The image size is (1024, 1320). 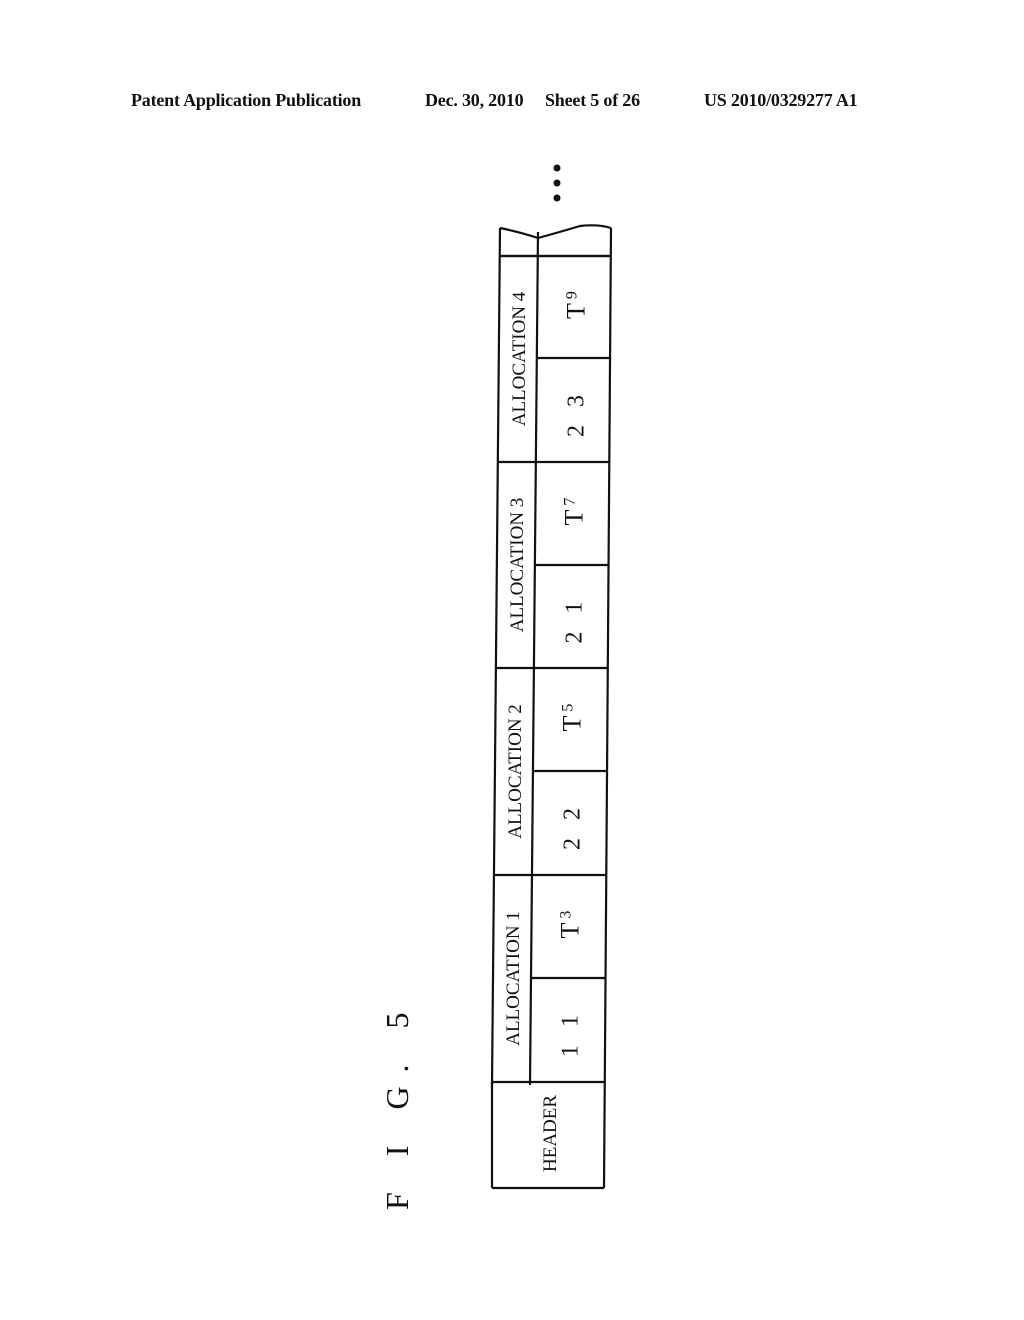 What do you see at coordinates (517, 565) in the screenshot?
I see `allocation-label: ALLOCATION 3` at bounding box center [517, 565].